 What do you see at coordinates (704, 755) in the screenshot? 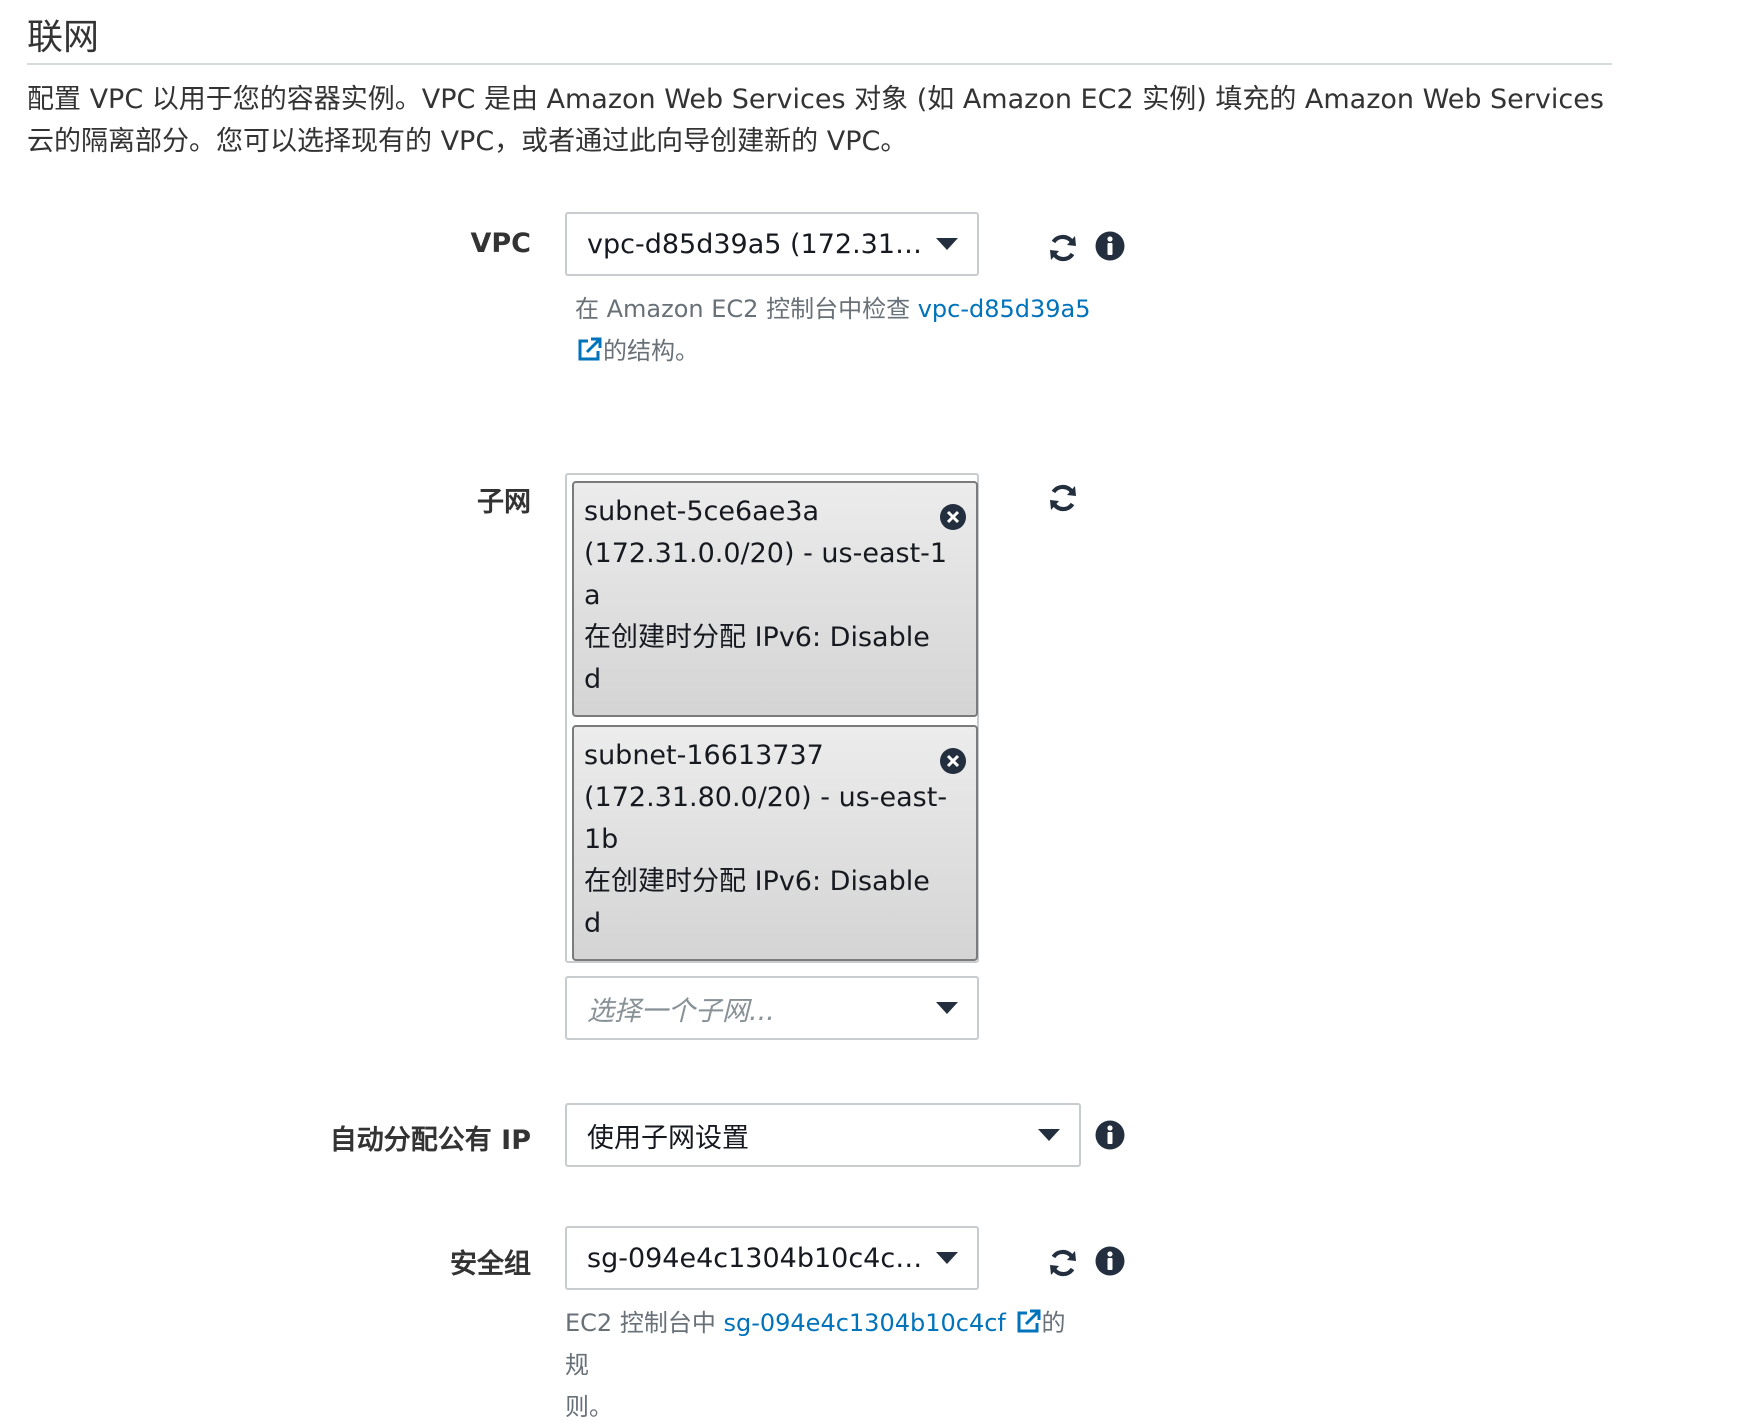
I see `subnet-id: subnet-16613737` at bounding box center [704, 755].